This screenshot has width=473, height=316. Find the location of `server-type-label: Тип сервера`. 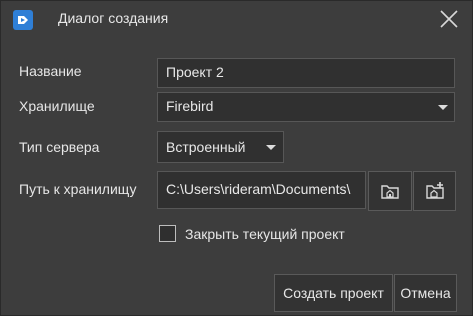

server-type-label: Тип сервера is located at coordinates (59, 147).